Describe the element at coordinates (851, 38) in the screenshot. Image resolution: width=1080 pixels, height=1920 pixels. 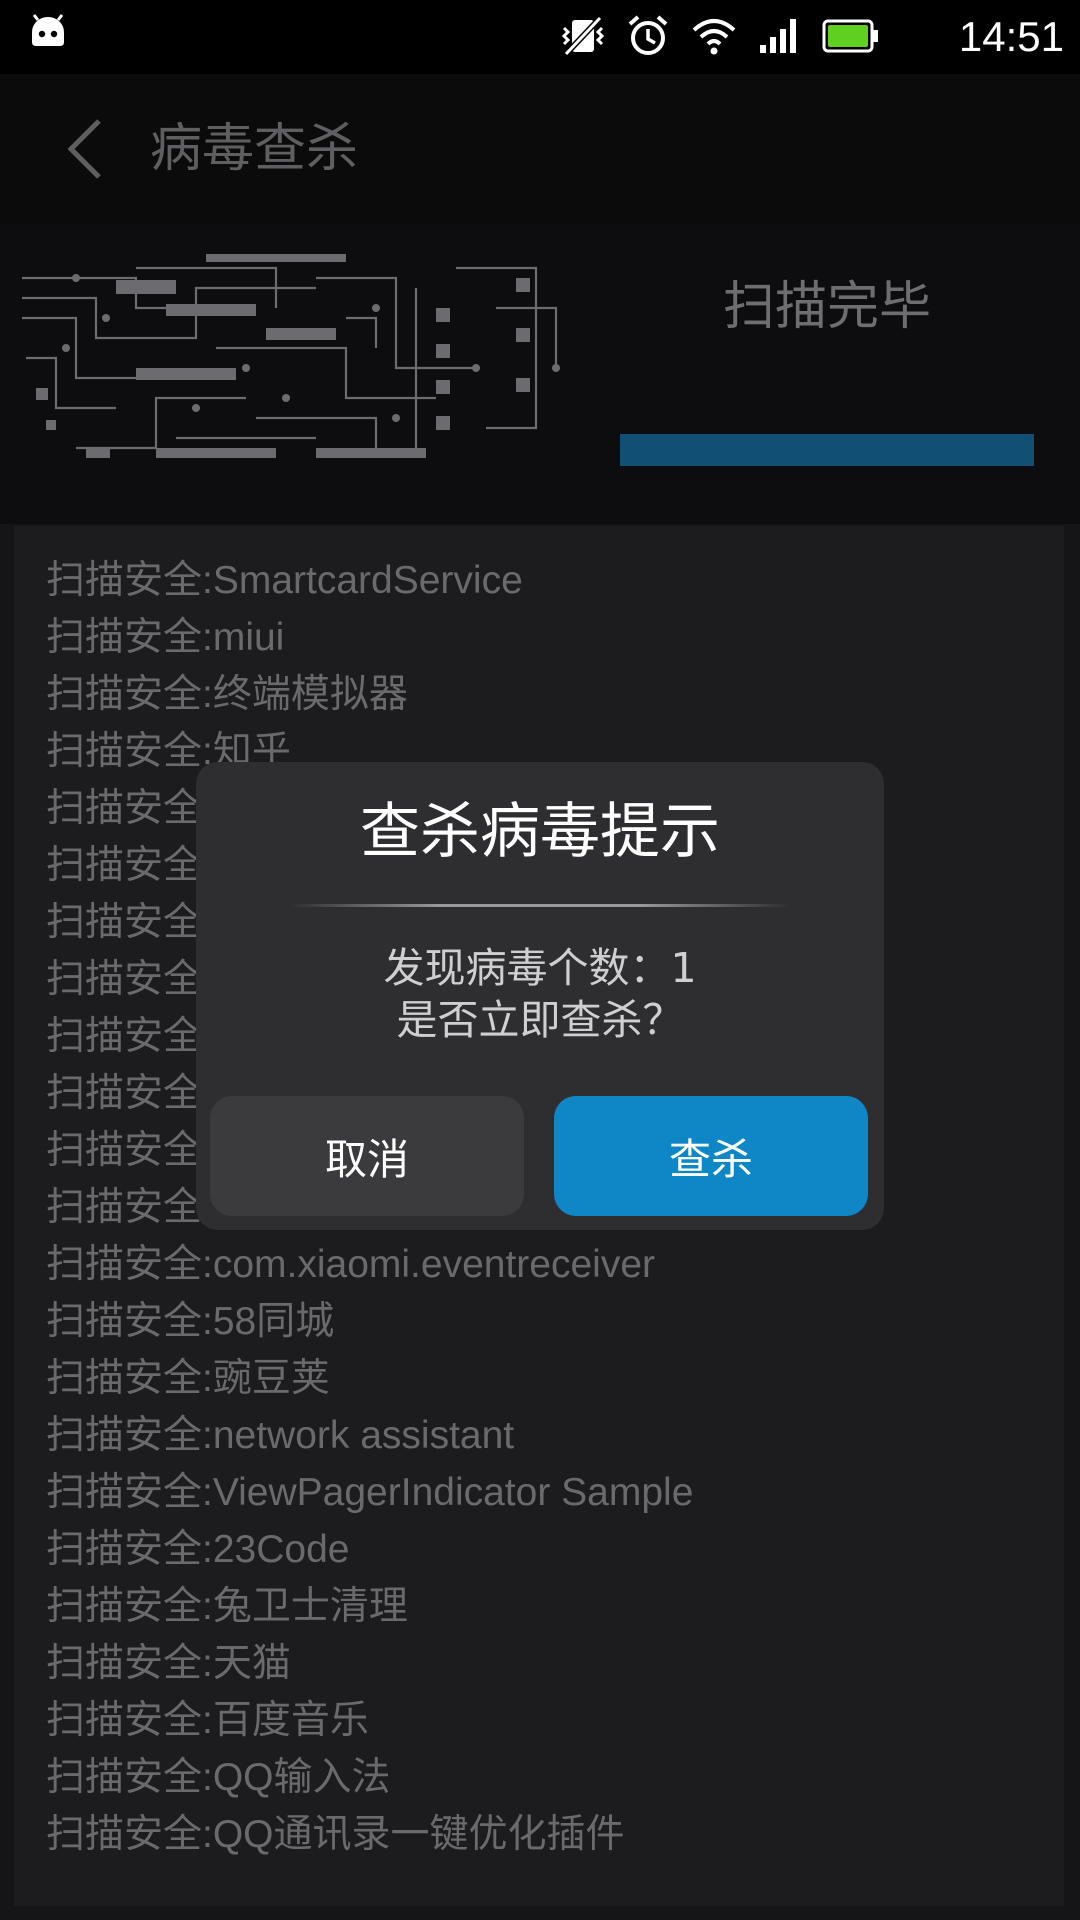
I see `battery-icon` at that location.